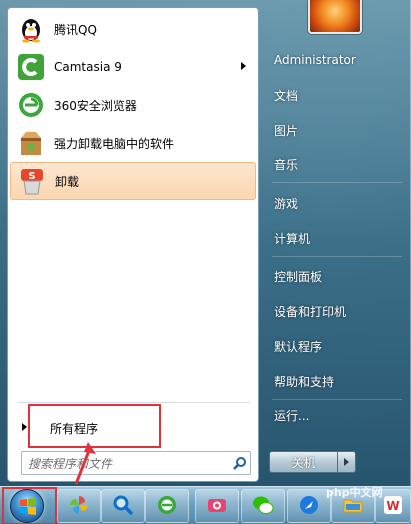 This screenshot has height=524, width=411. I want to click on shutdown-options-button, so click(347, 462).